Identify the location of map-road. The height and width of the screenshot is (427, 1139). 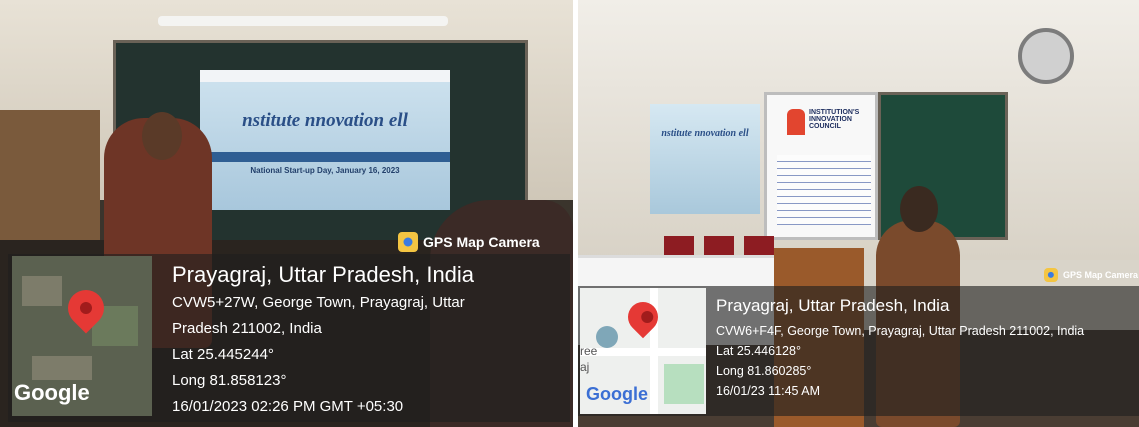
(643, 352).